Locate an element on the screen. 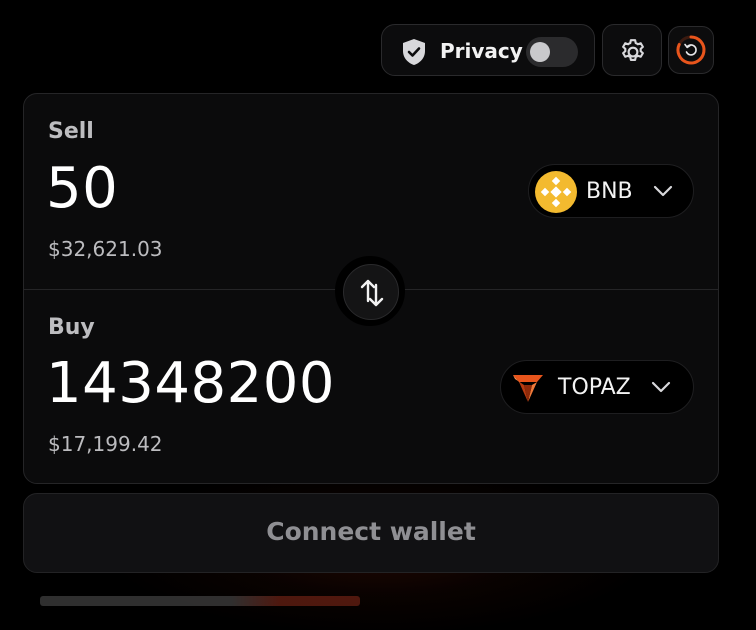 The height and width of the screenshot is (630, 756). sell-amount-input: 50 is located at coordinates (82, 188).